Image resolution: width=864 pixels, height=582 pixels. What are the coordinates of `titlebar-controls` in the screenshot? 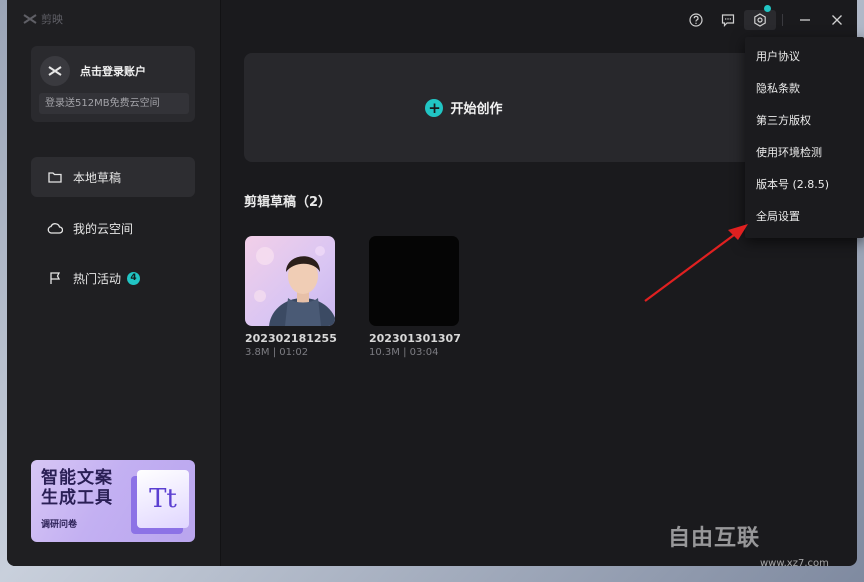 It's located at (768, 17).